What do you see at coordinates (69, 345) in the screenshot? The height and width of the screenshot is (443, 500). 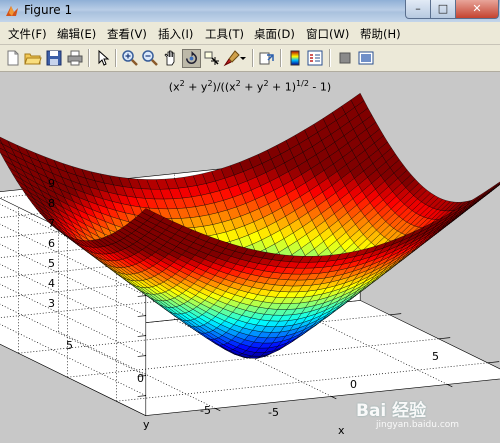 I see `y-tick-label: 5` at bounding box center [69, 345].